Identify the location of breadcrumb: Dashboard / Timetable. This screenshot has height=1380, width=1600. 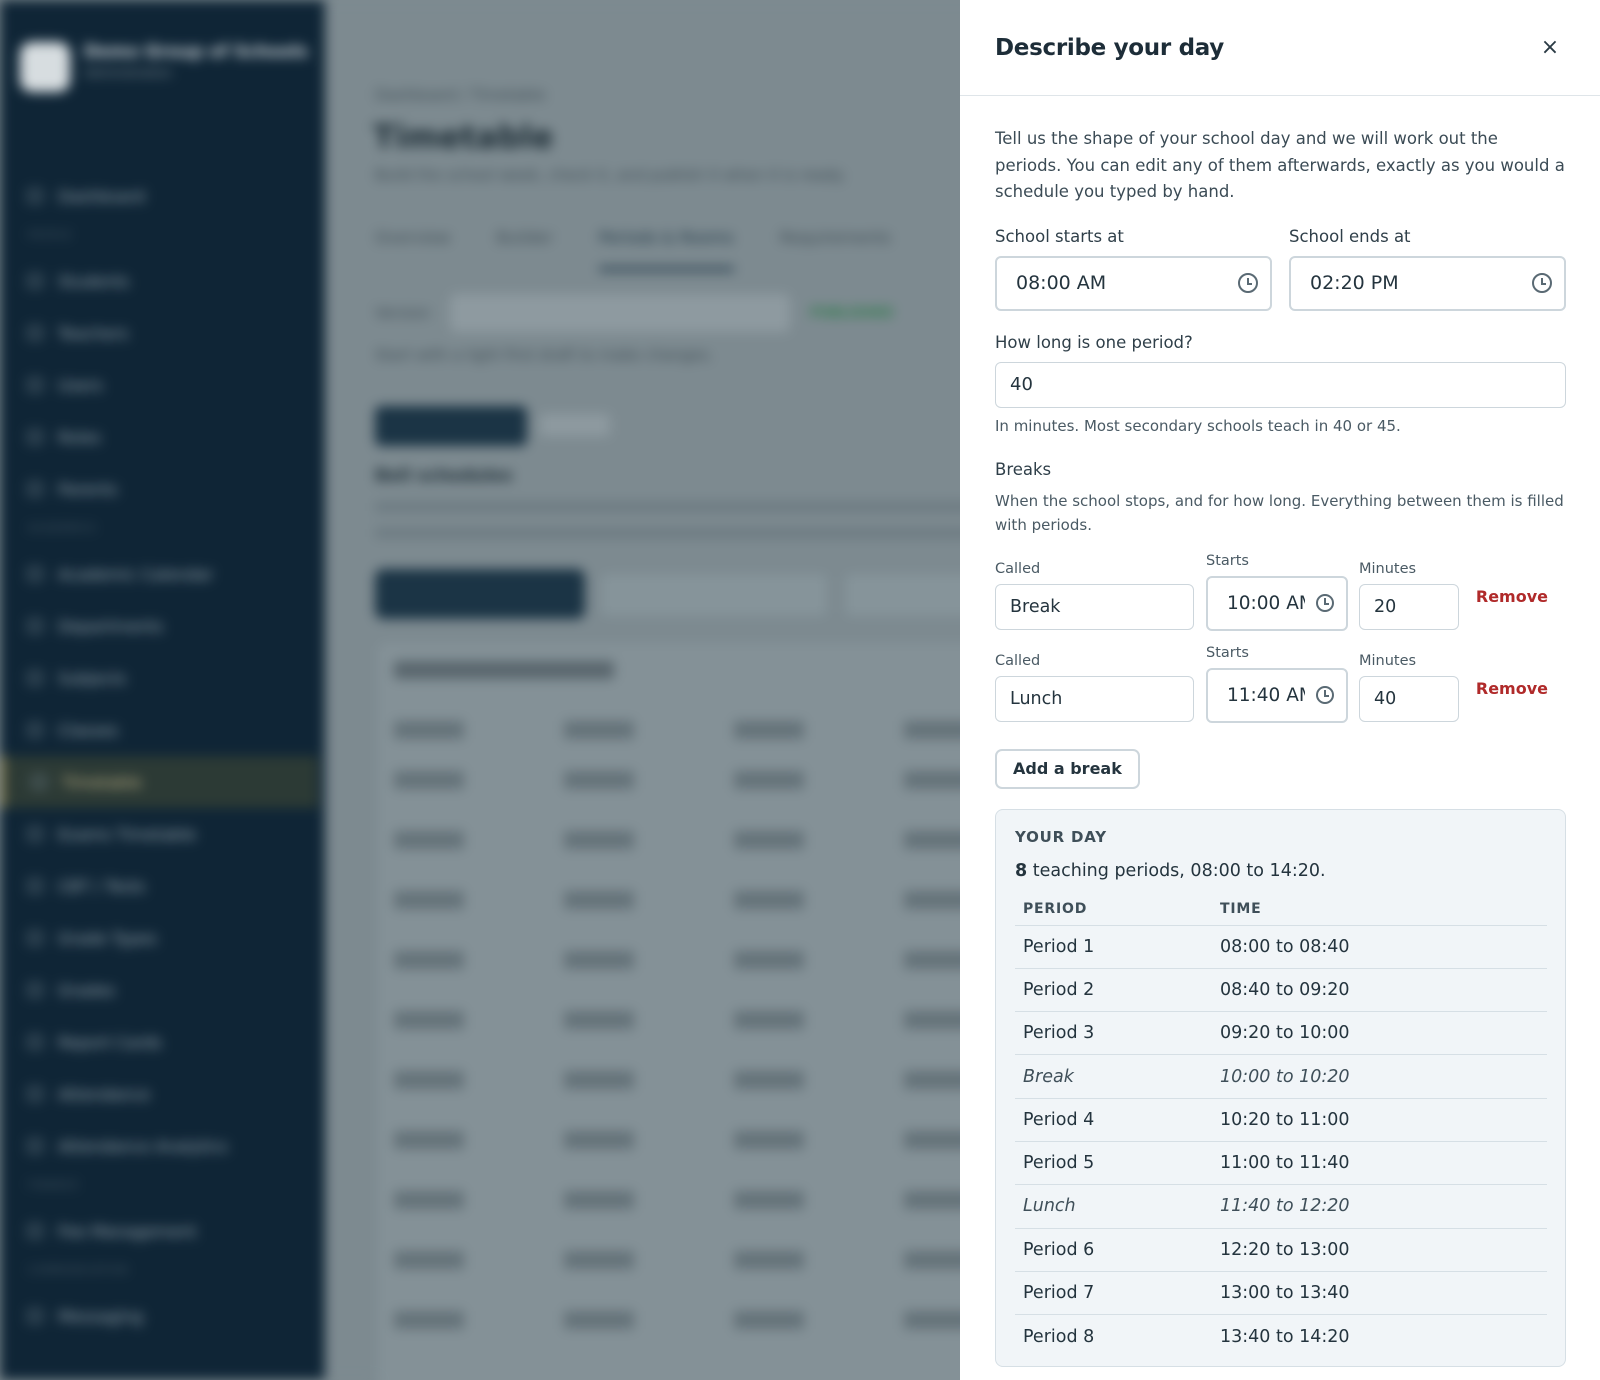
(460, 95).